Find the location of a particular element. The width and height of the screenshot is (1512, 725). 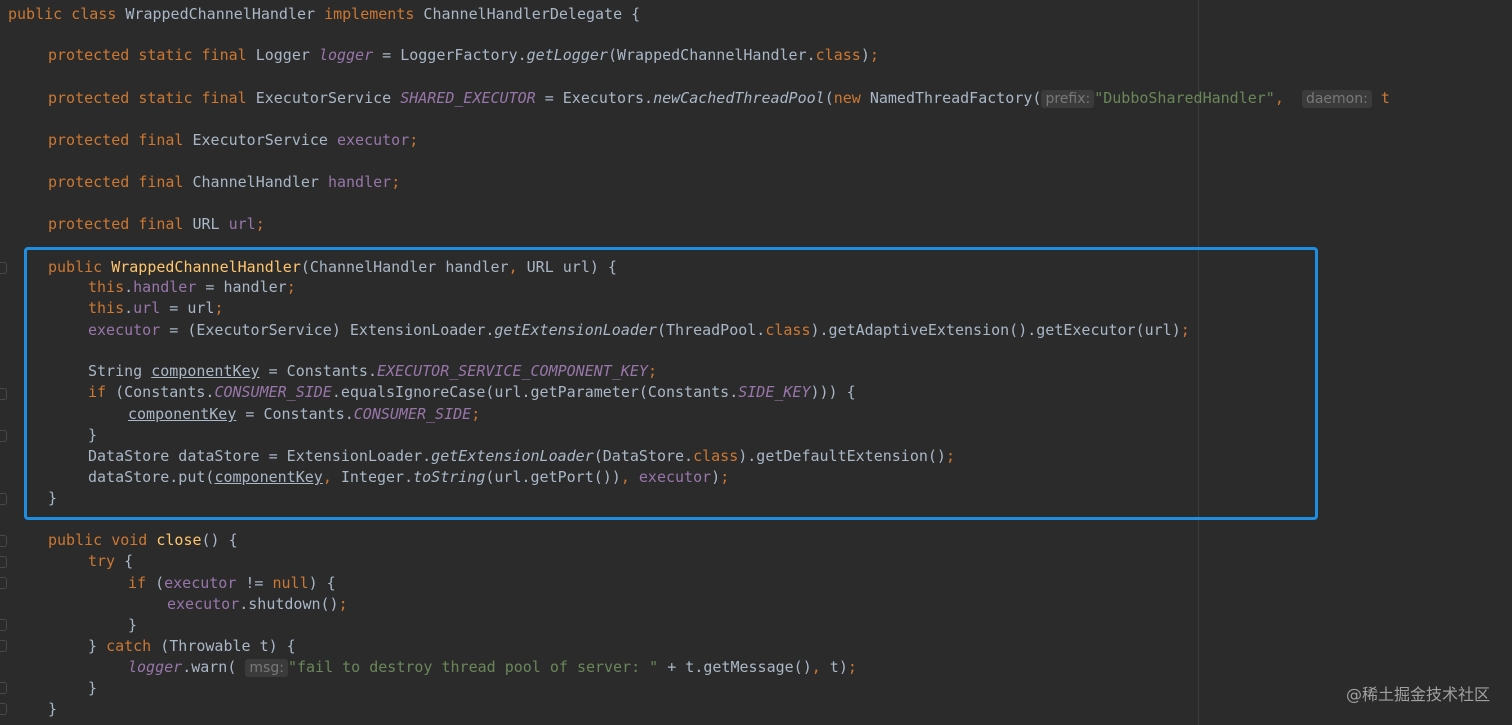

code-token: DataStore dataStore = ExtensionLoader. is located at coordinates (260, 456).